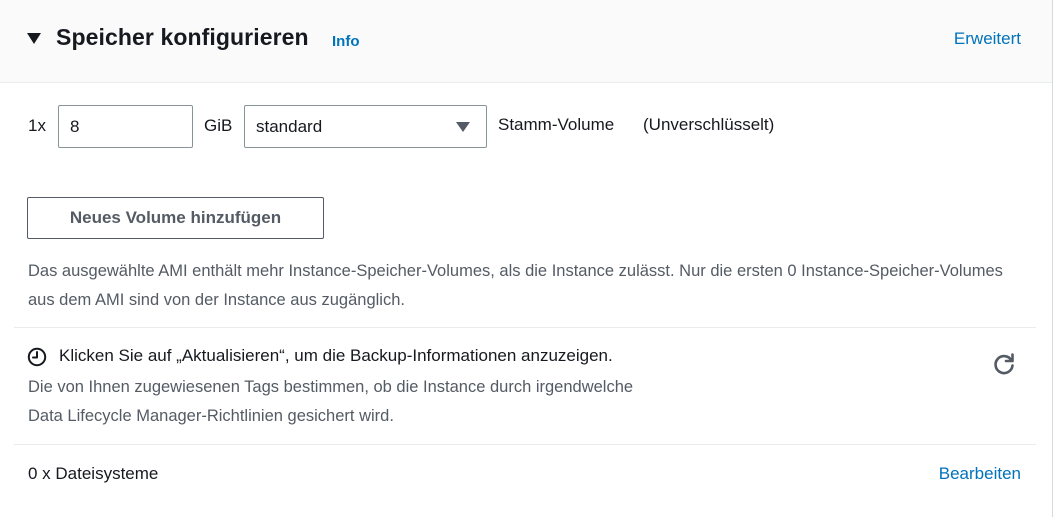 The width and height of the screenshot is (1053, 517). I want to click on volume-role-label: Stamm-Volume, so click(556, 124).